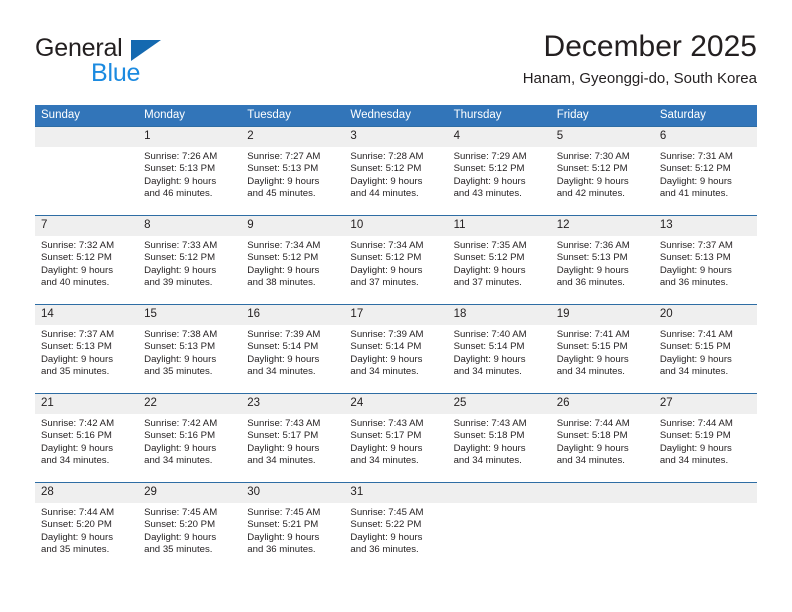 Image resolution: width=792 pixels, height=612 pixels. Describe the element at coordinates (76, 436) in the screenshot. I see `sunset-text: Sunset: 5:16 PM` at that location.